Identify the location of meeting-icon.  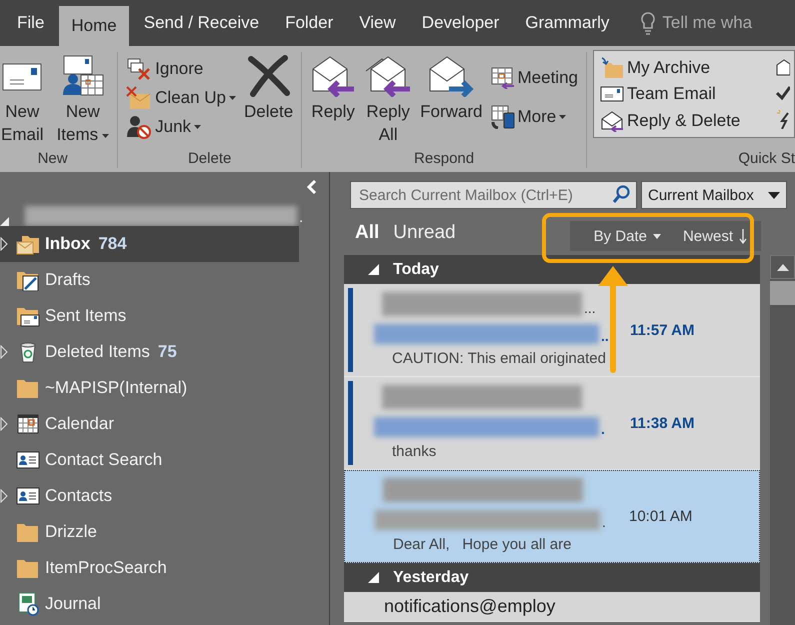
(502, 78).